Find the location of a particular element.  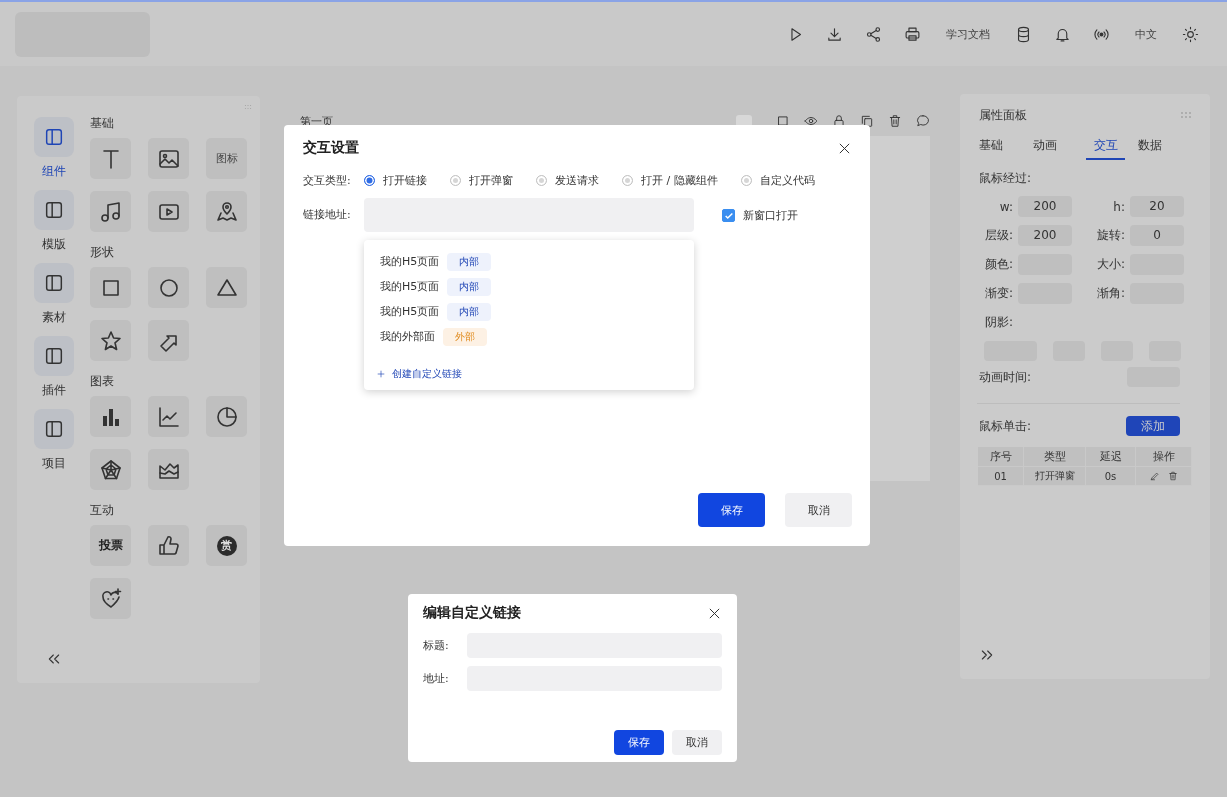

download-icon is located at coordinates (834, 34).